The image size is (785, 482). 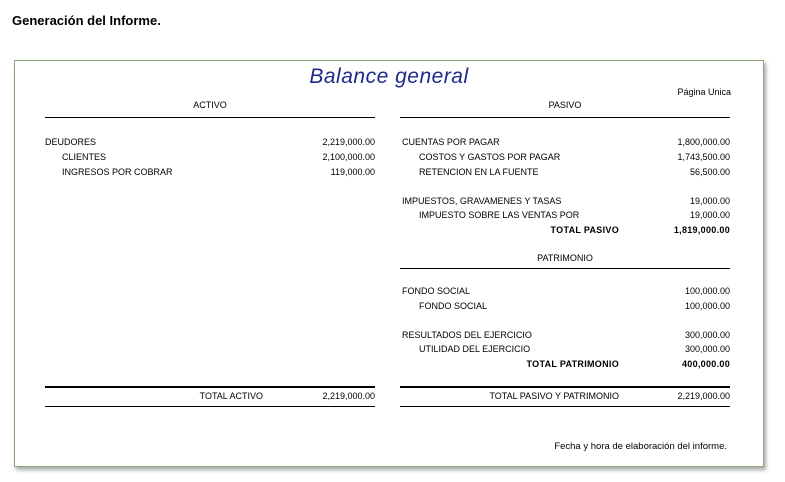 I want to click on report-title: Balance general, so click(x=389, y=76).